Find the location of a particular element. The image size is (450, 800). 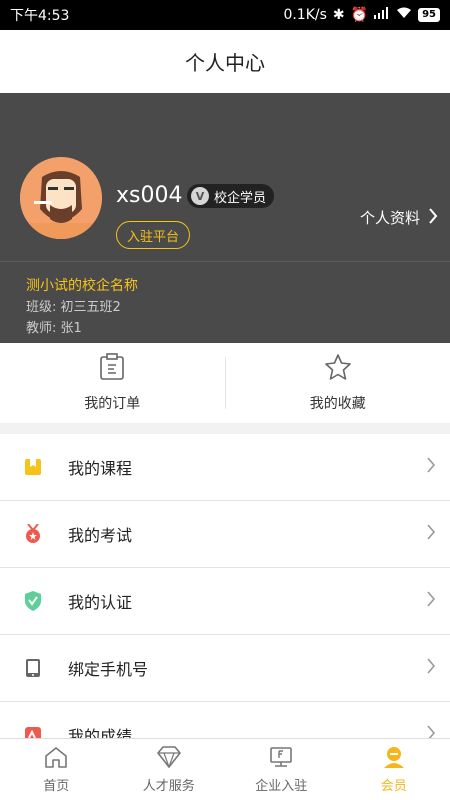

tab-home: 首页 is located at coordinates (56, 769).